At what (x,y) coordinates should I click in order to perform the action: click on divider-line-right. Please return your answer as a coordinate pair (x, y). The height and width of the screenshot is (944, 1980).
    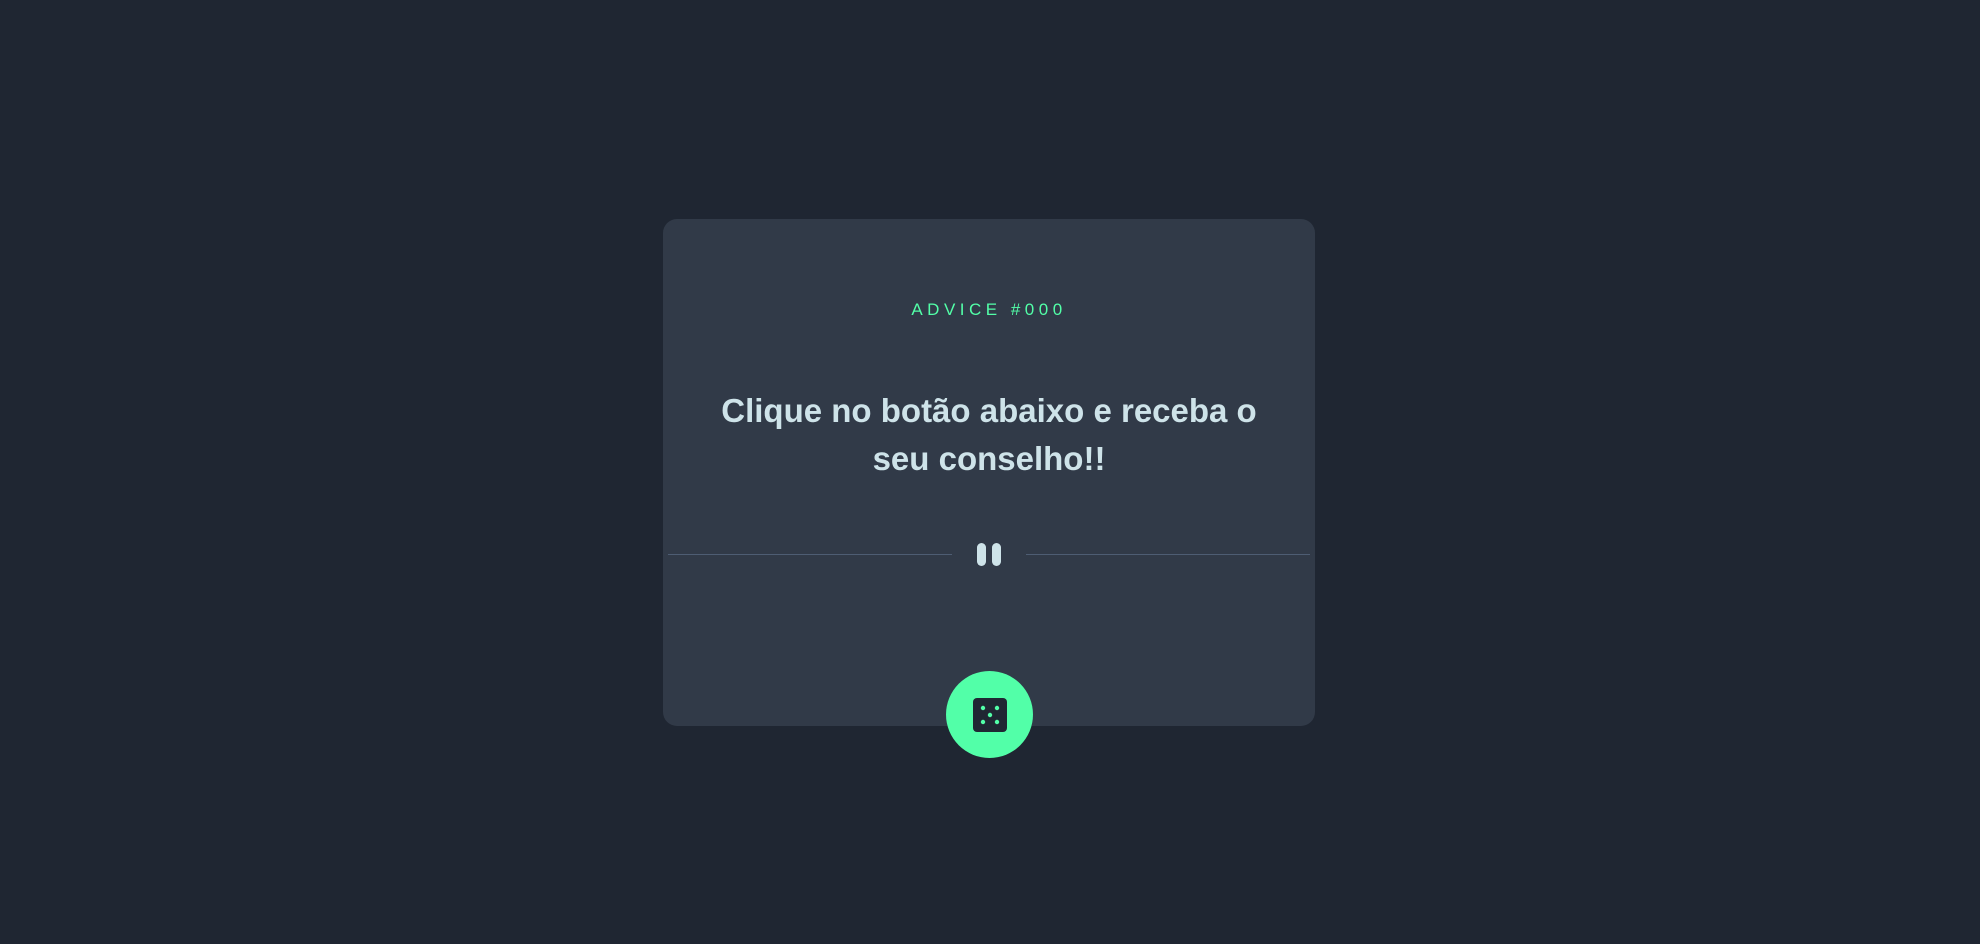
    Looking at the image, I should click on (1168, 554).